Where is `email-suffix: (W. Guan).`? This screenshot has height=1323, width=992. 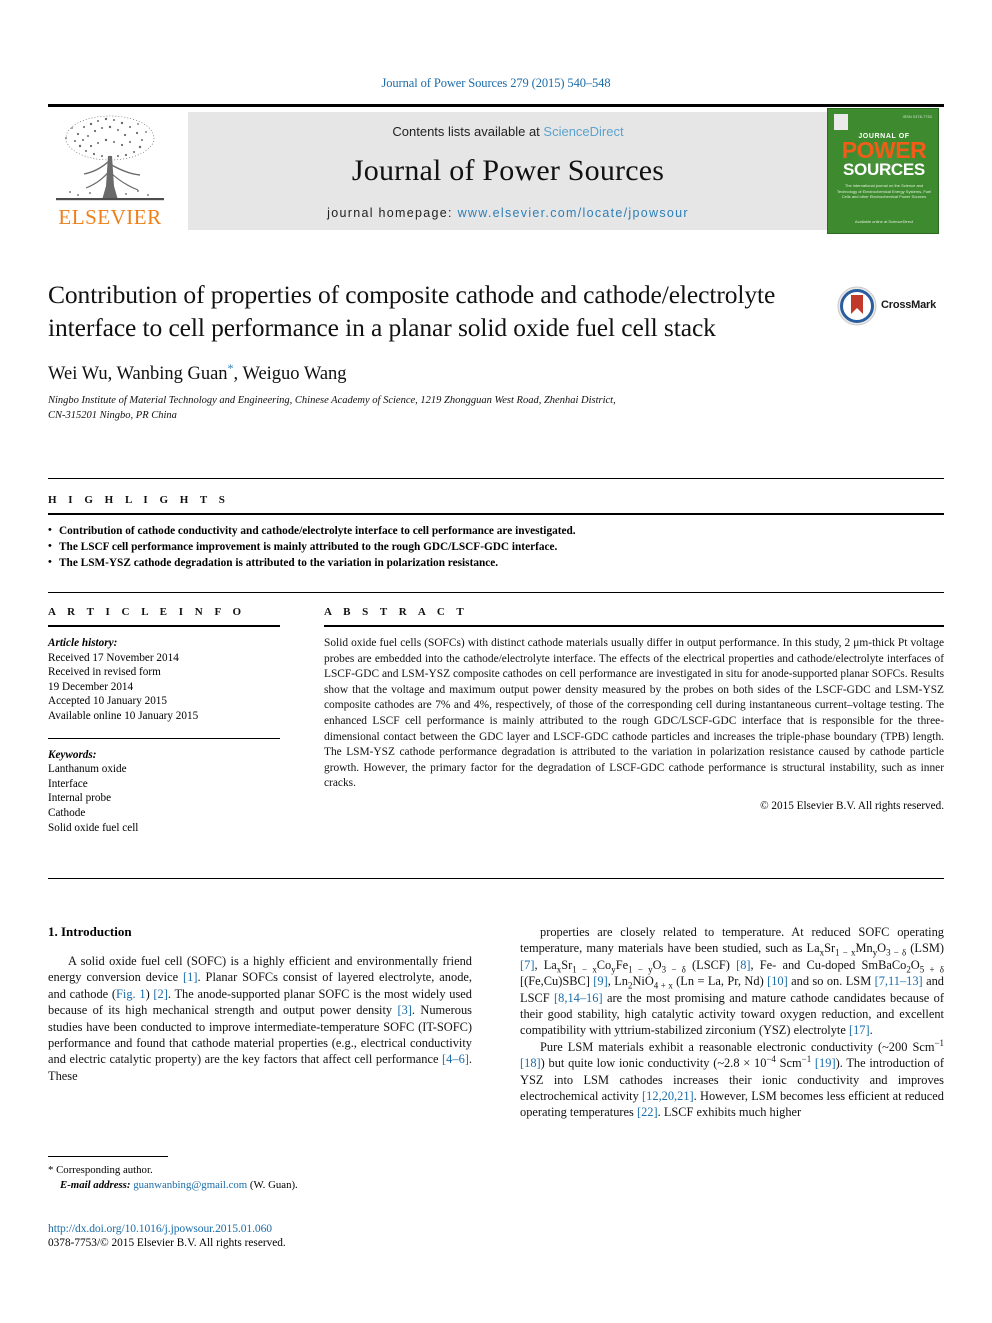
email-suffix: (W. Guan). is located at coordinates (272, 1184).